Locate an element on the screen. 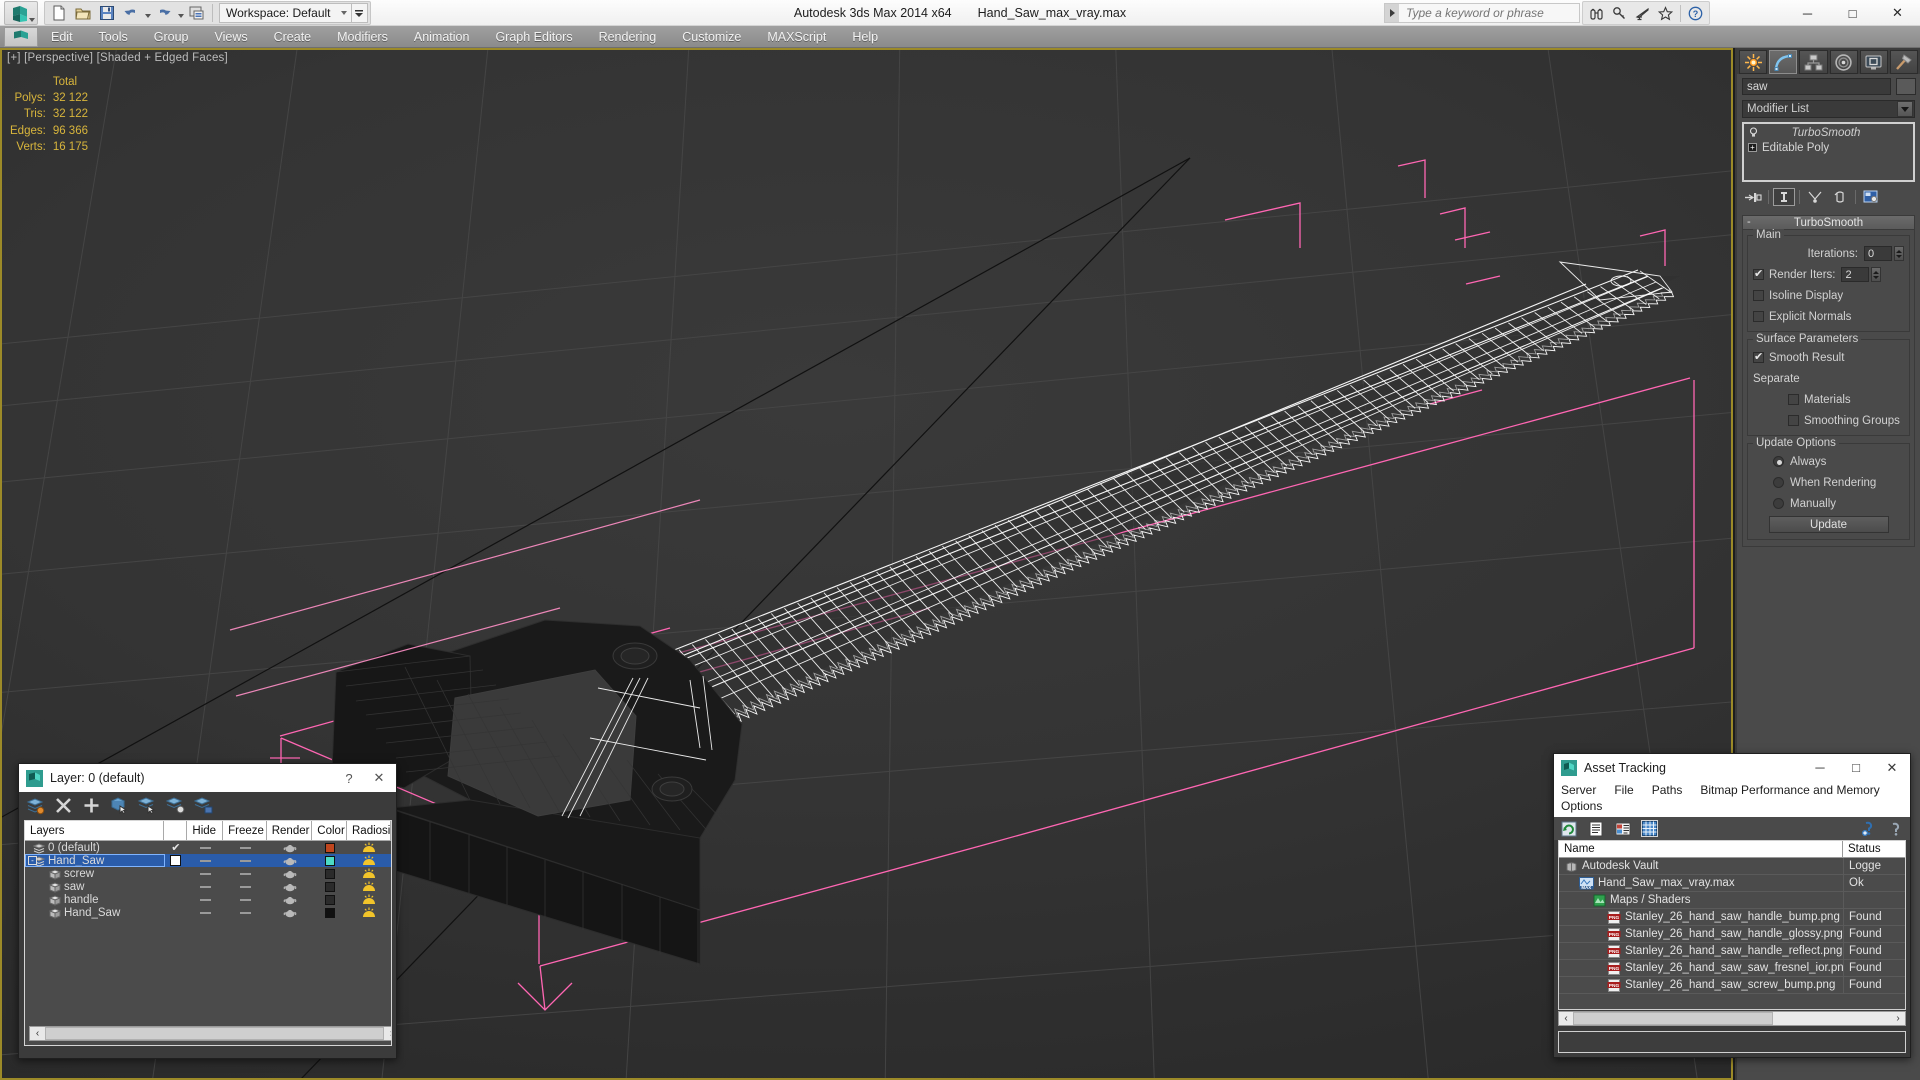 Image resolution: width=1920 pixels, height=1080 pixels. object-color-swatch is located at coordinates (1906, 86).